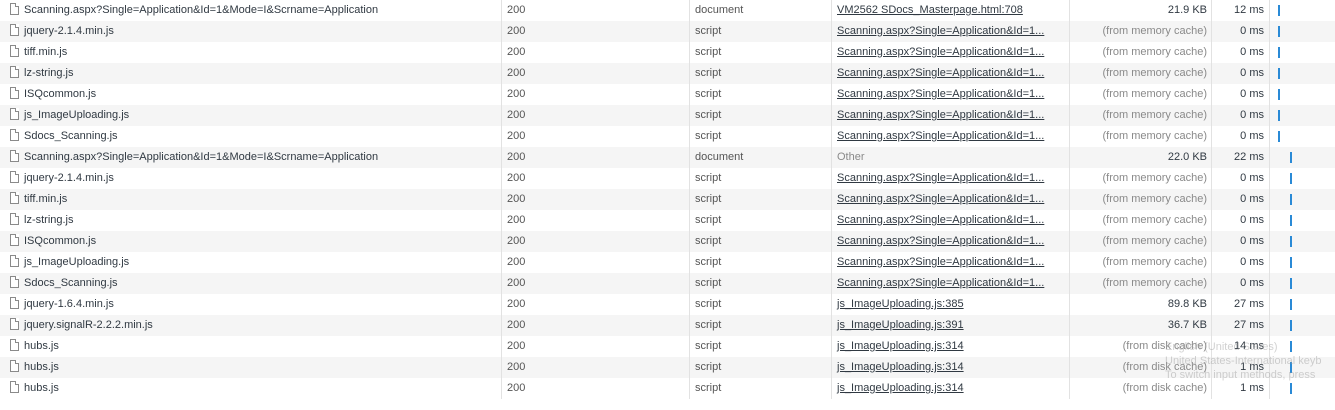  I want to click on request-name: hubs.js, so click(41, 367).